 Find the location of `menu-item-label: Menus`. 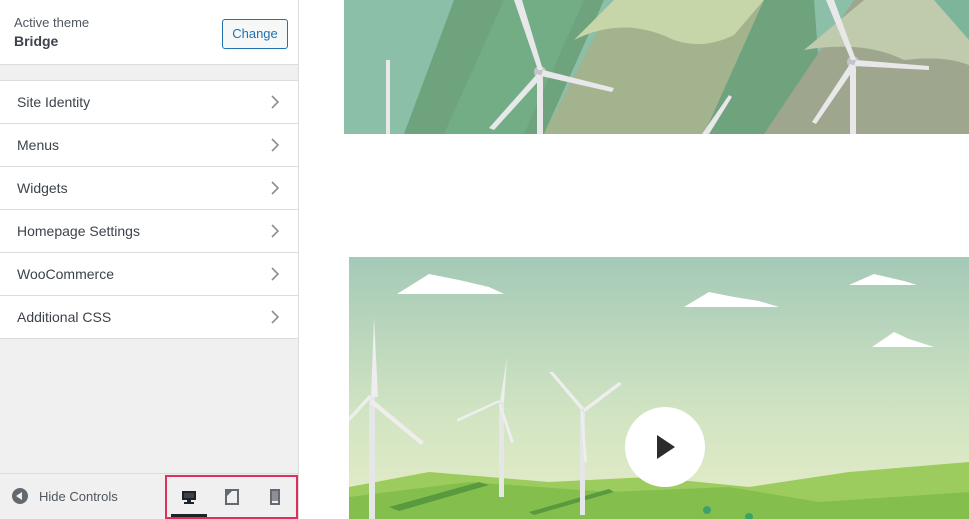

menu-item-label: Menus is located at coordinates (38, 145).